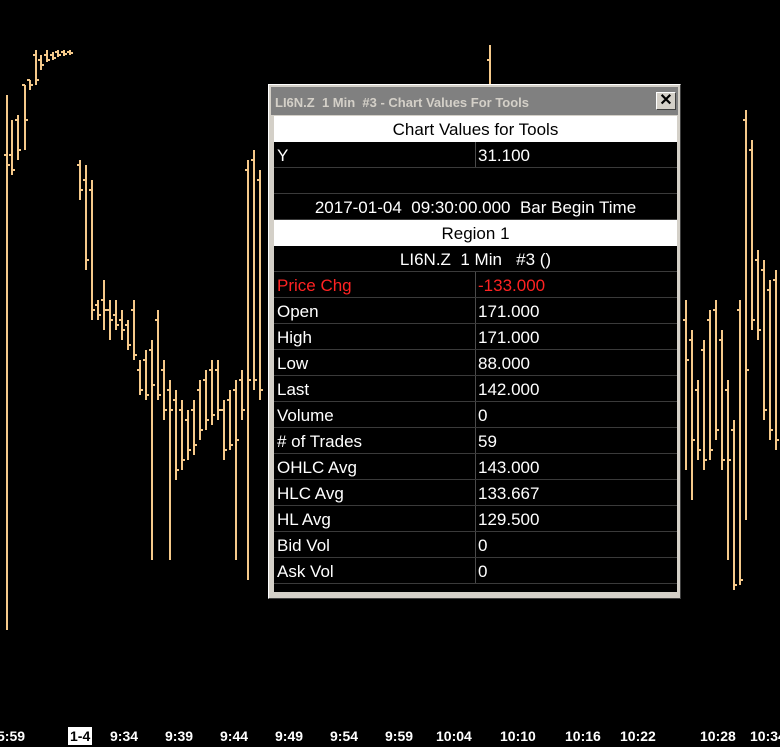 The width and height of the screenshot is (780, 747). What do you see at coordinates (13, 736) in the screenshot?
I see `time-tick-label: 5:59` at bounding box center [13, 736].